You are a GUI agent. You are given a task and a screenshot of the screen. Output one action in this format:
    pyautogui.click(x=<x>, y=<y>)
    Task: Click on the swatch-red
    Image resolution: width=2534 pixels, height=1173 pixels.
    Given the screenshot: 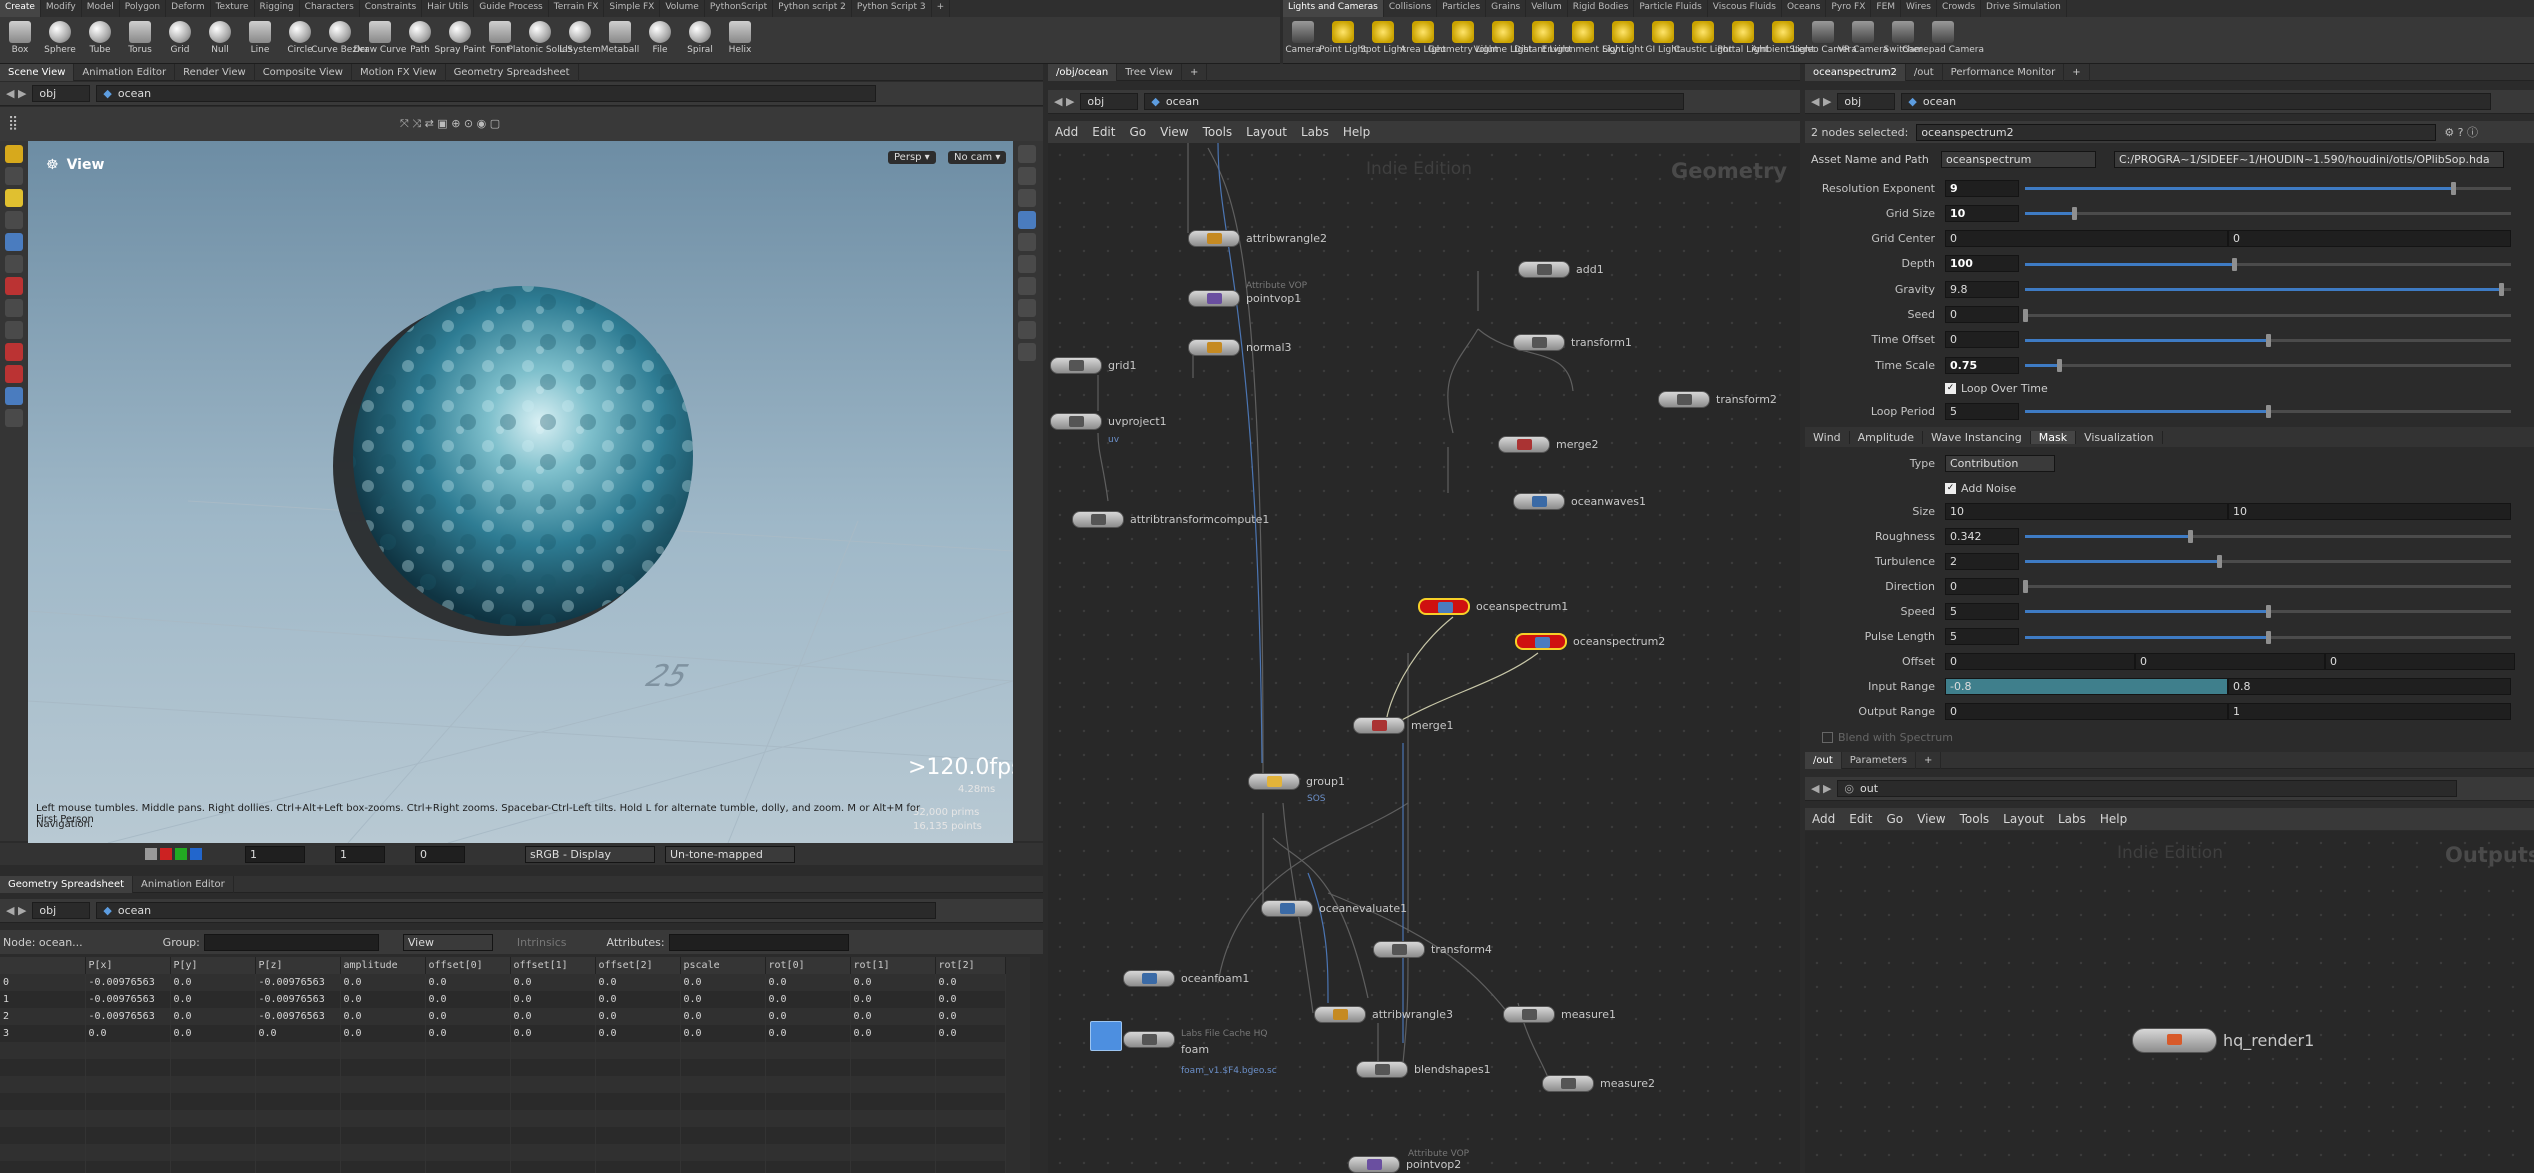 What is the action you would take?
    pyautogui.click(x=166, y=854)
    